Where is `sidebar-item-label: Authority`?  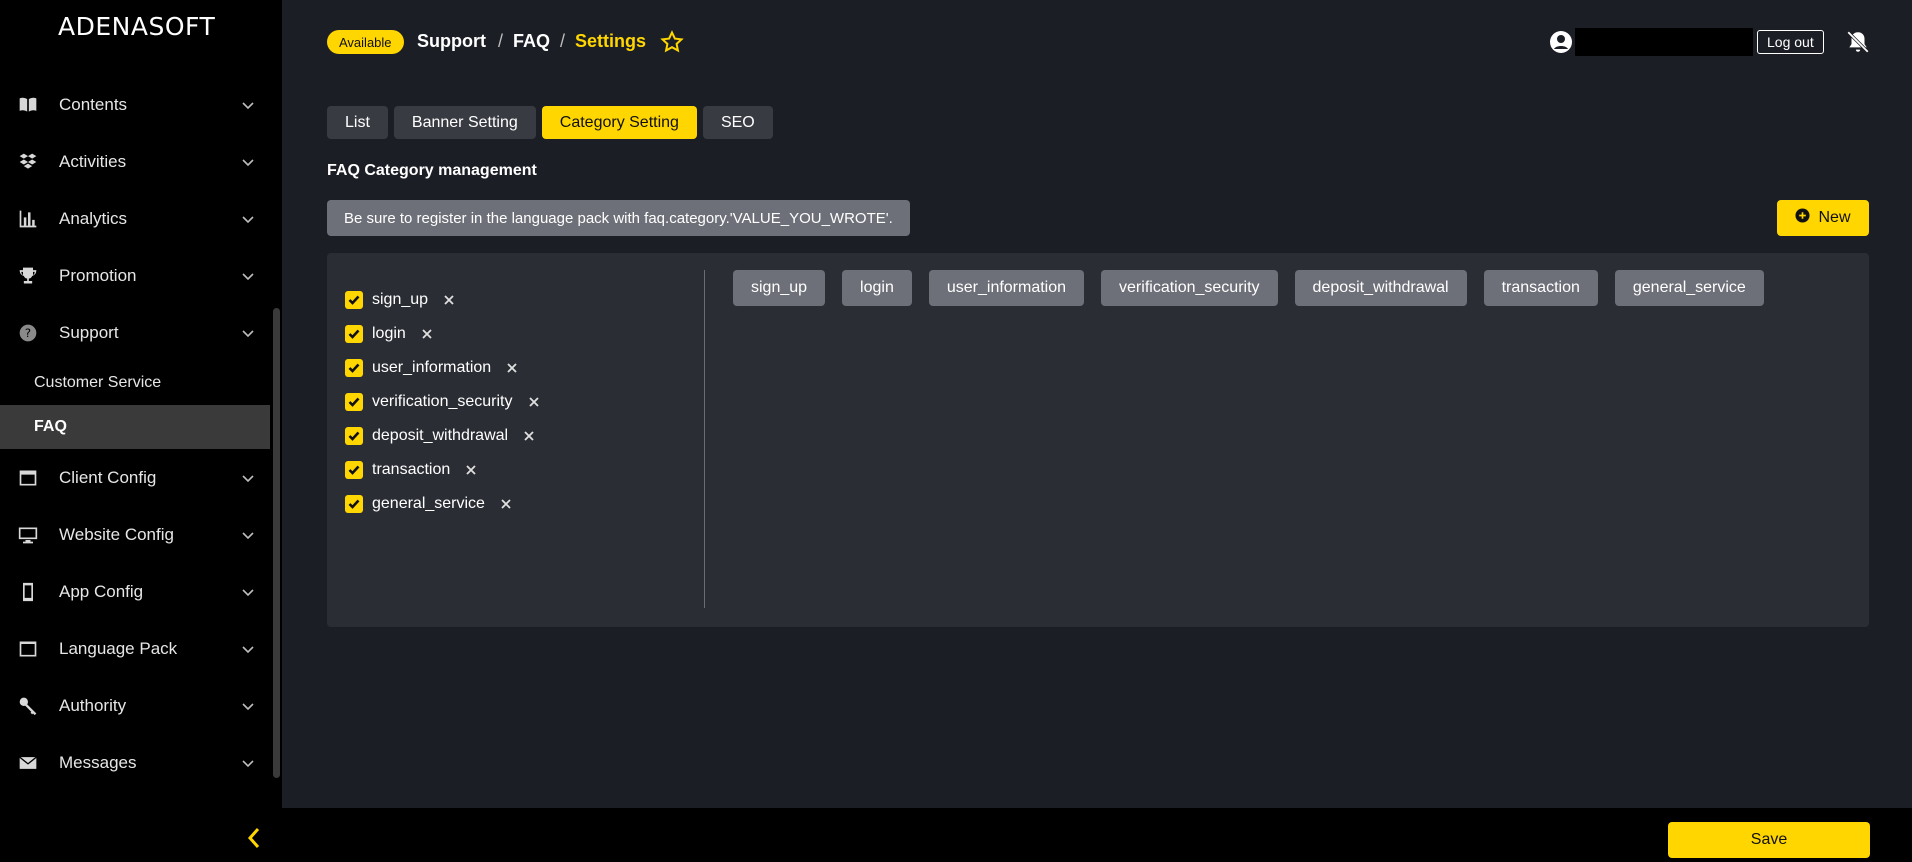 sidebar-item-label: Authority is located at coordinates (93, 705).